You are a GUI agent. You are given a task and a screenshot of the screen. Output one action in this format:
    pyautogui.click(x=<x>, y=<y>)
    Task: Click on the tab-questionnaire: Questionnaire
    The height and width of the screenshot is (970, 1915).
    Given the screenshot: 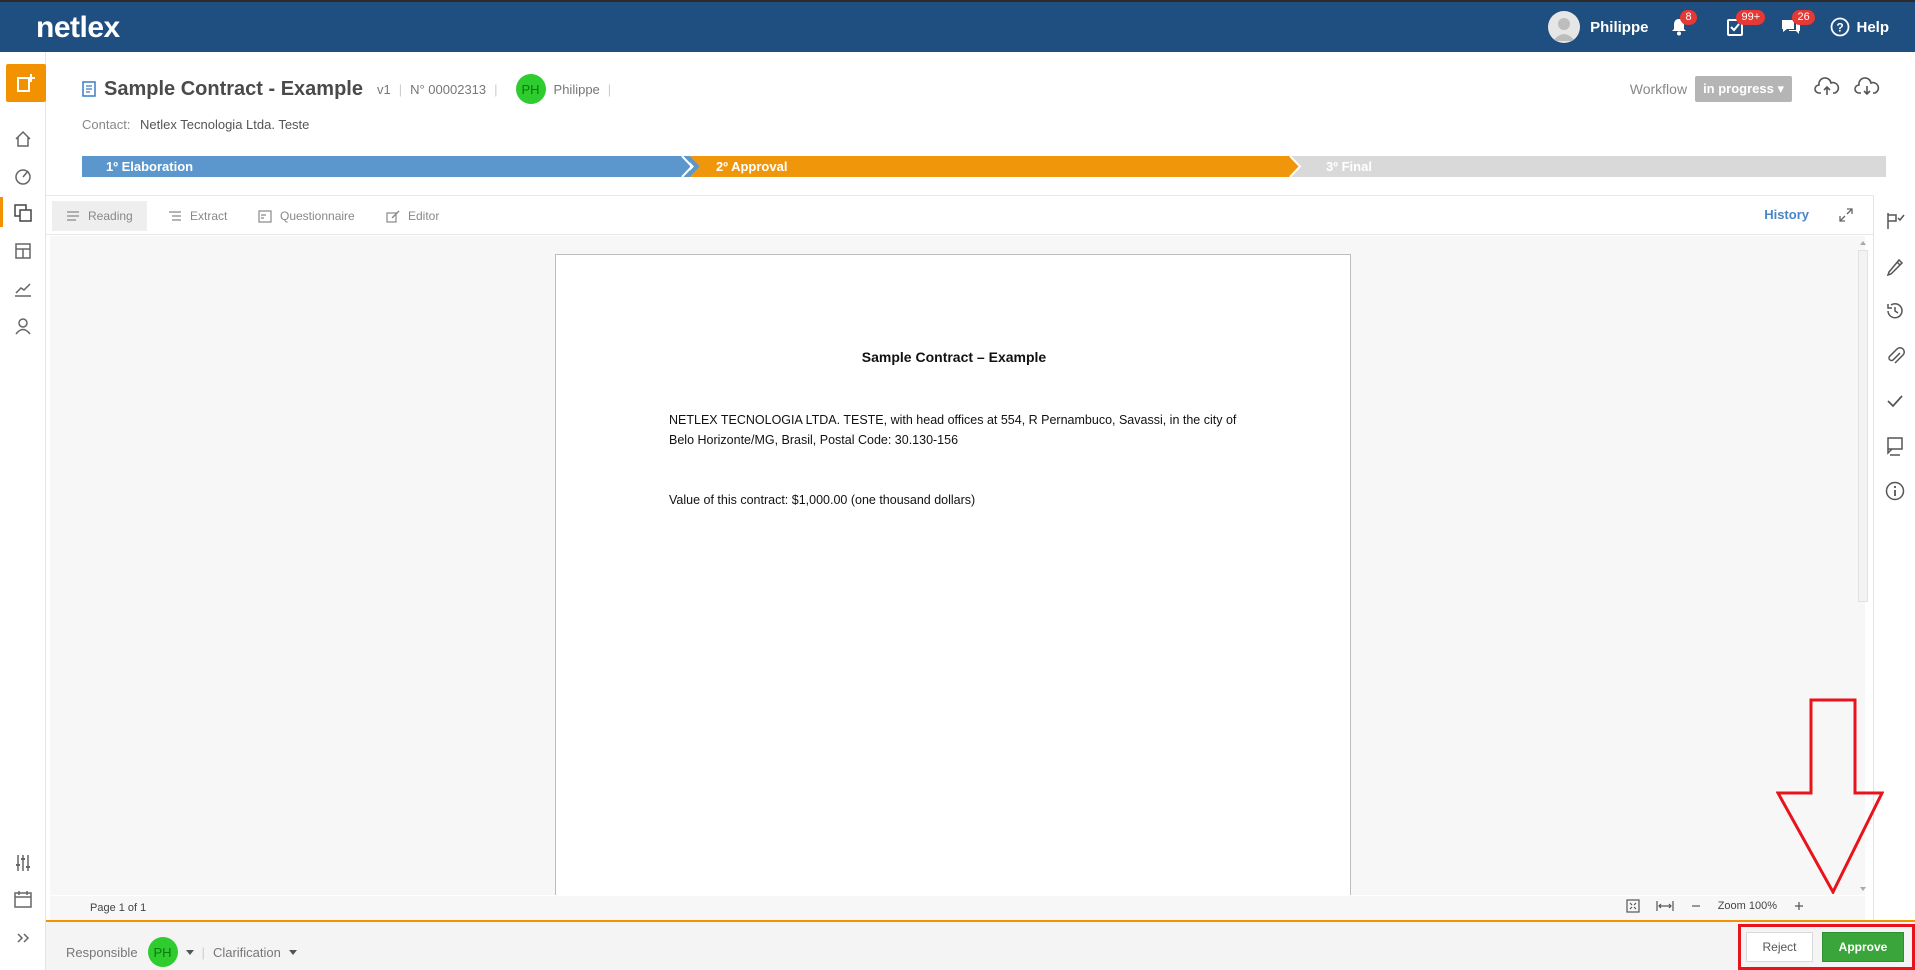 What is the action you would take?
    pyautogui.click(x=306, y=216)
    